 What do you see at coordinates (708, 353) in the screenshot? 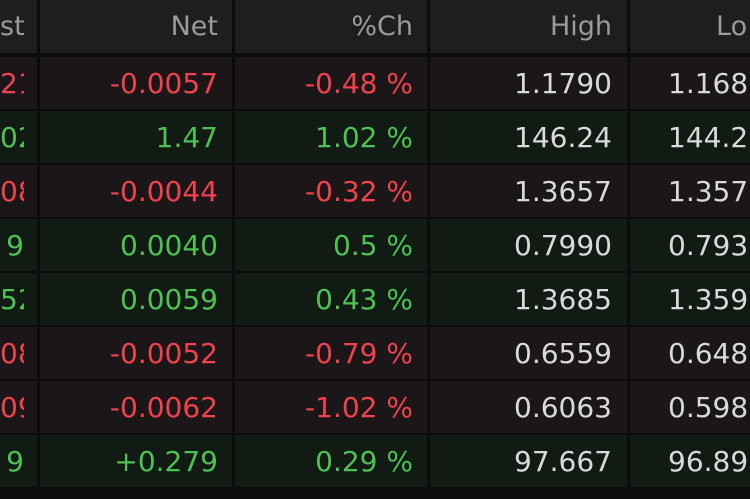
I see `cell-low: 0.648` at bounding box center [708, 353].